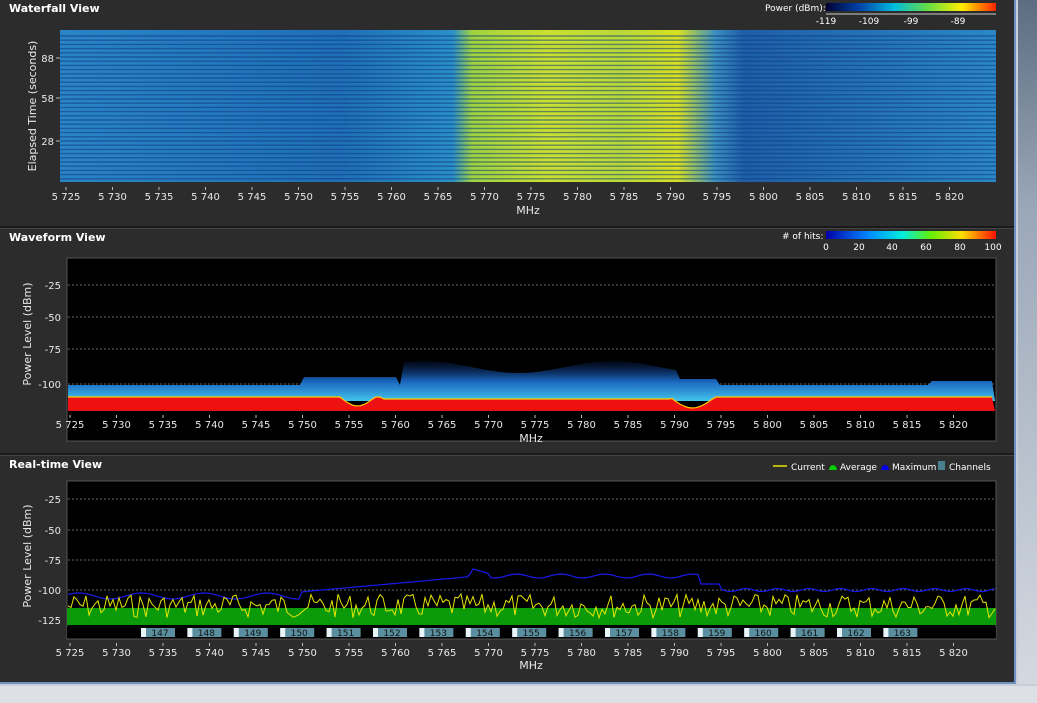  Describe the element at coordinates (345, 634) in the screenshot. I see `channel-label: 151` at that location.